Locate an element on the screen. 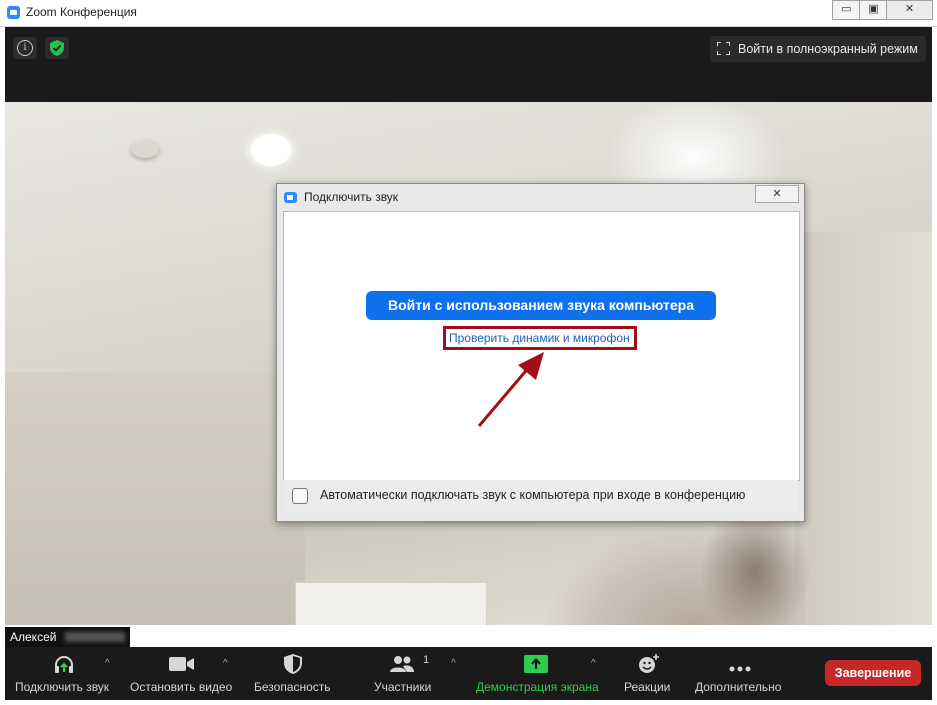 This screenshot has height=705, width=937. join-audio-label: Подключить звук is located at coordinates (62, 687).